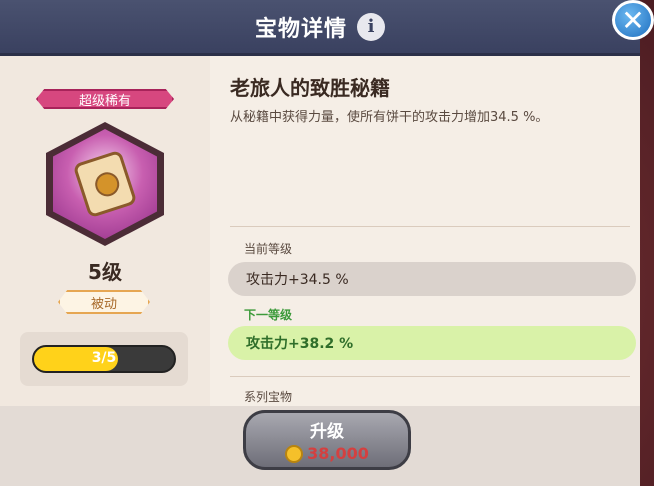 This screenshot has height=486, width=654. Describe the element at coordinates (105, 272) in the screenshot. I see `treasure-level: 5级` at that location.